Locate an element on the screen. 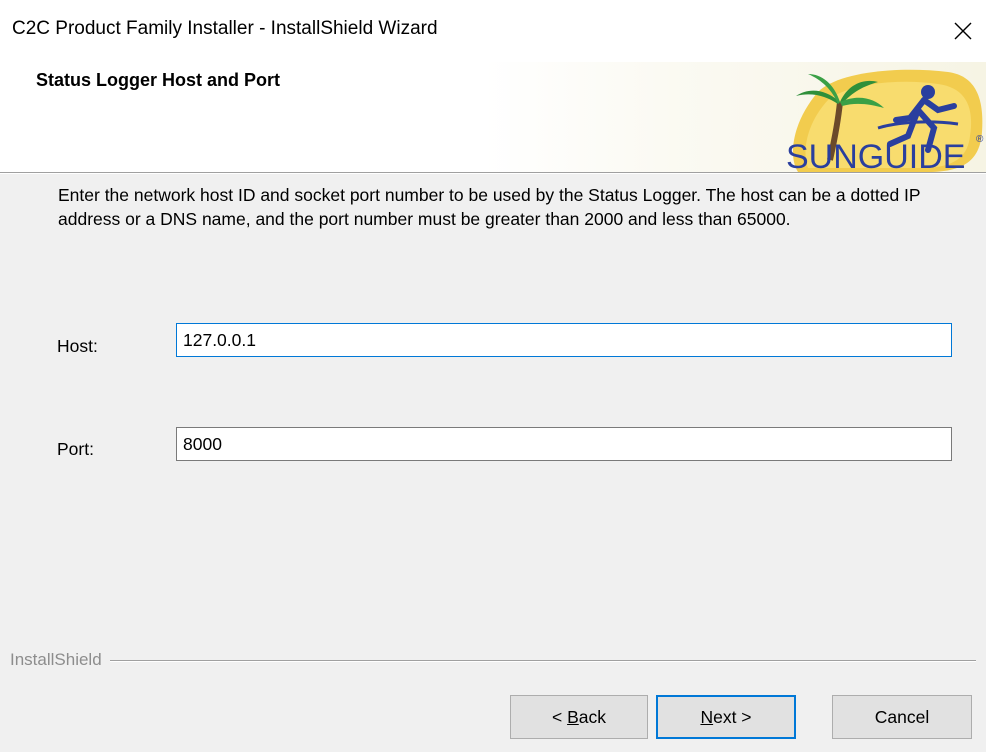  logo-wordmark: SUNGUIDE is located at coordinates (875, 155).